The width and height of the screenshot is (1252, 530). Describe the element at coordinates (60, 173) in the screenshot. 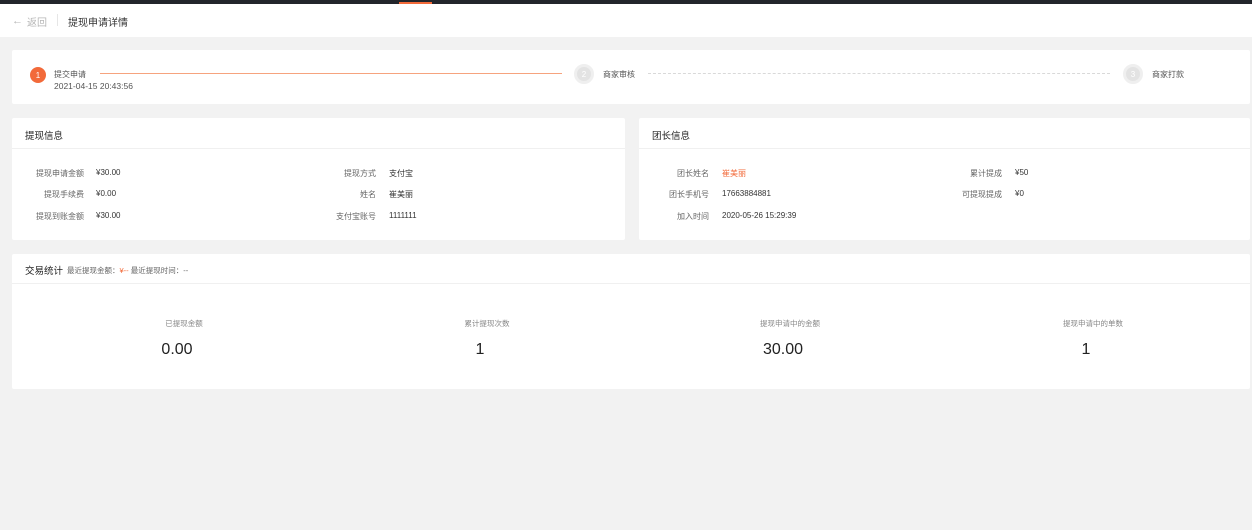

I see `withdraw-amount-label: 提现申请金额` at that location.